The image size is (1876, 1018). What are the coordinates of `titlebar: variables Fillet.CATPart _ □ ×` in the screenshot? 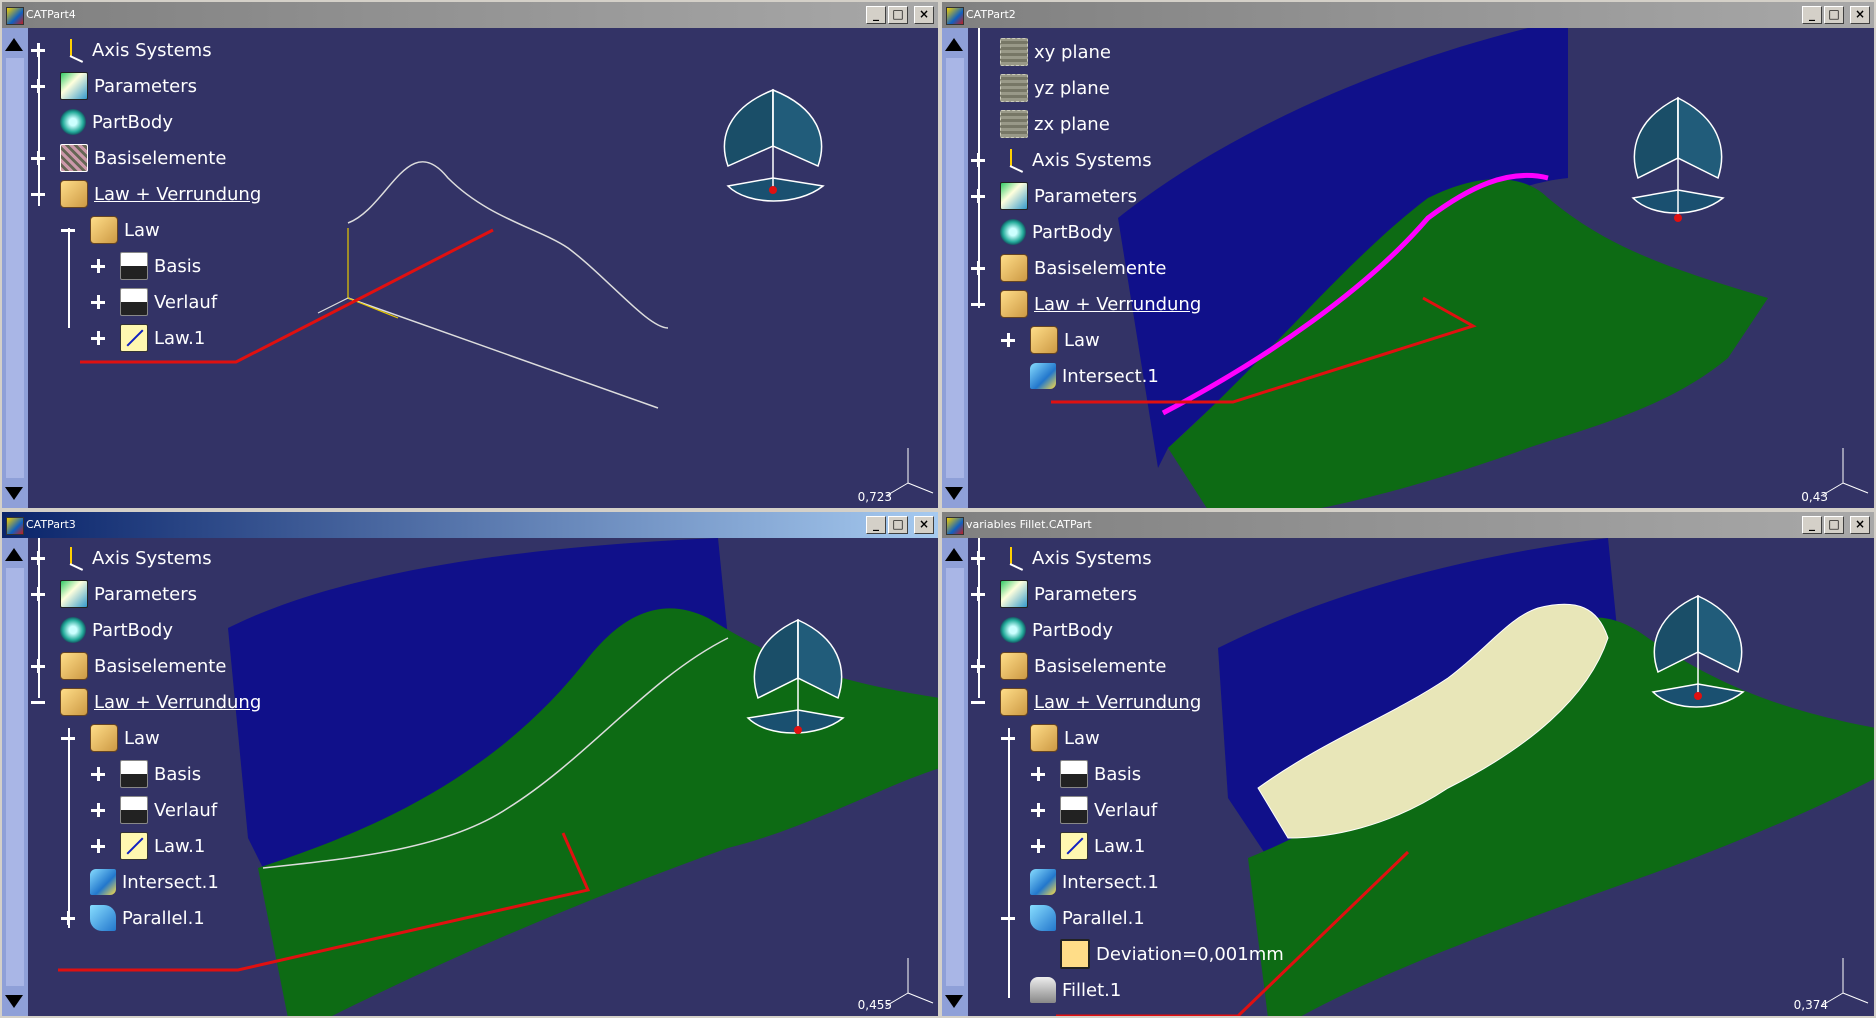 It's located at (1408, 525).